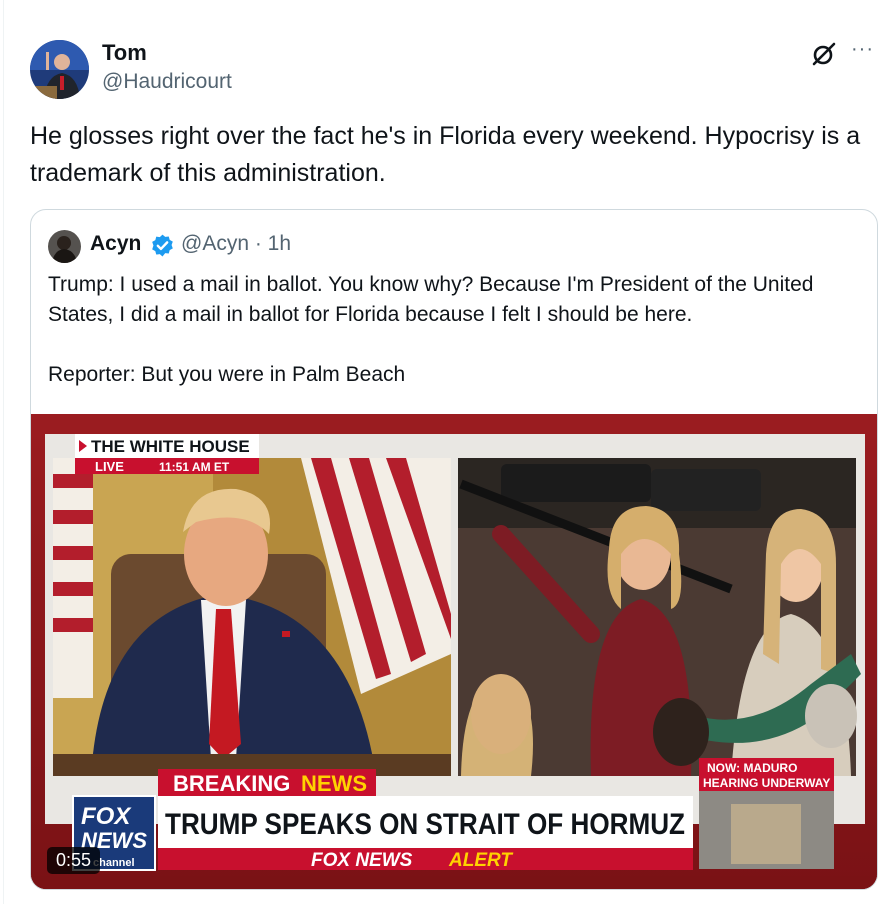 This screenshot has width=896, height=904. Describe the element at coordinates (167, 82) in the screenshot. I see `author-handle: @Haudricourt` at that location.